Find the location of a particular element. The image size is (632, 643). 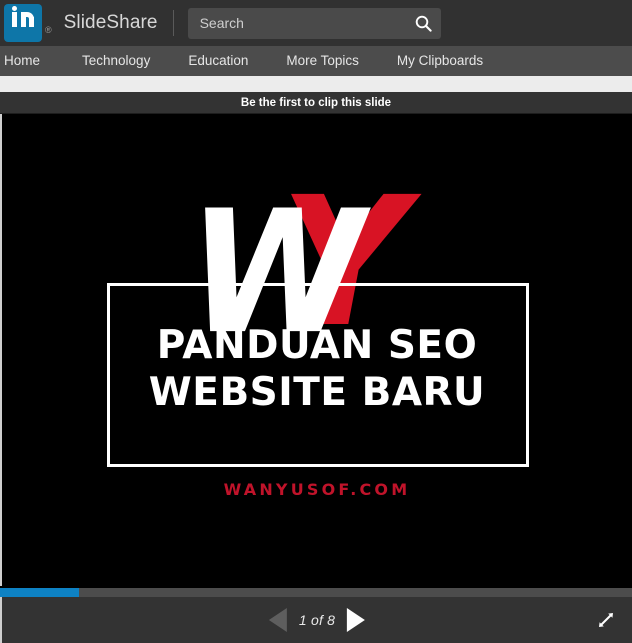

search-bar is located at coordinates (314, 23).